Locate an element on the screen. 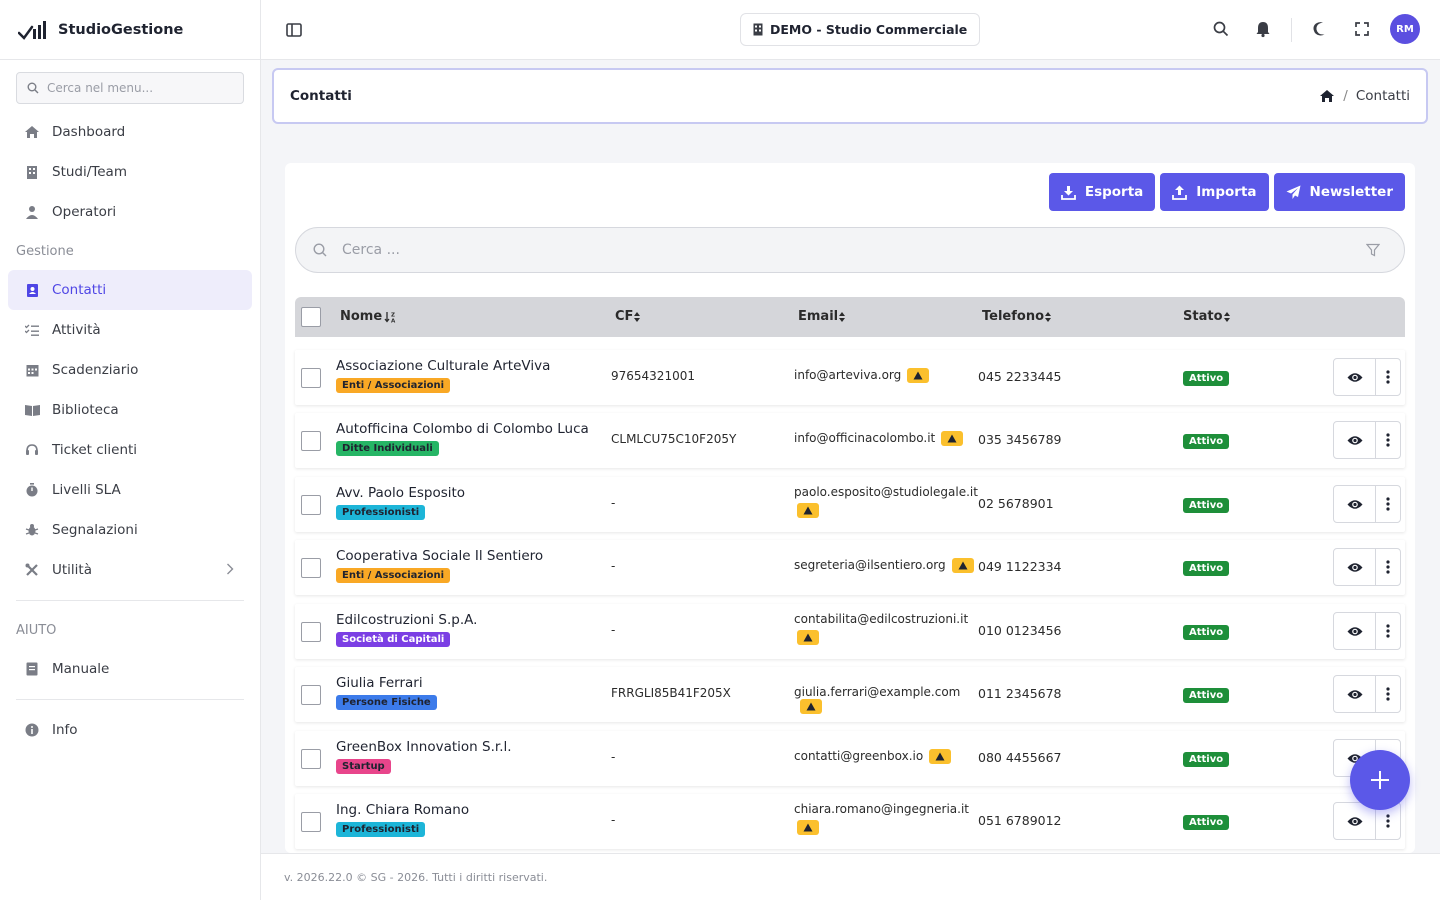  phone-cell: 035 3456789 is located at coordinates (1020, 439).